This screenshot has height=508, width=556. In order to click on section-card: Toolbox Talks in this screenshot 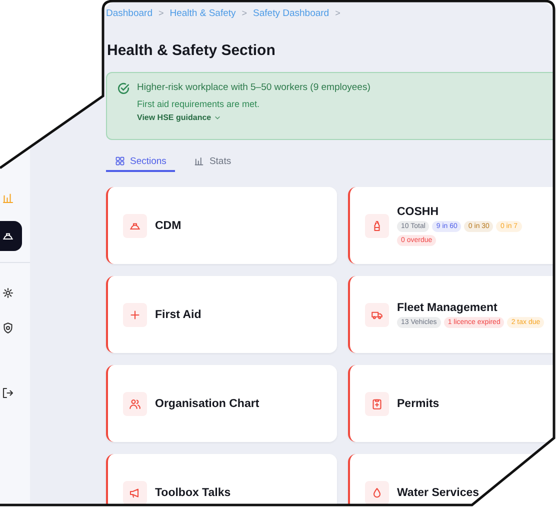, I will do `click(221, 479)`.